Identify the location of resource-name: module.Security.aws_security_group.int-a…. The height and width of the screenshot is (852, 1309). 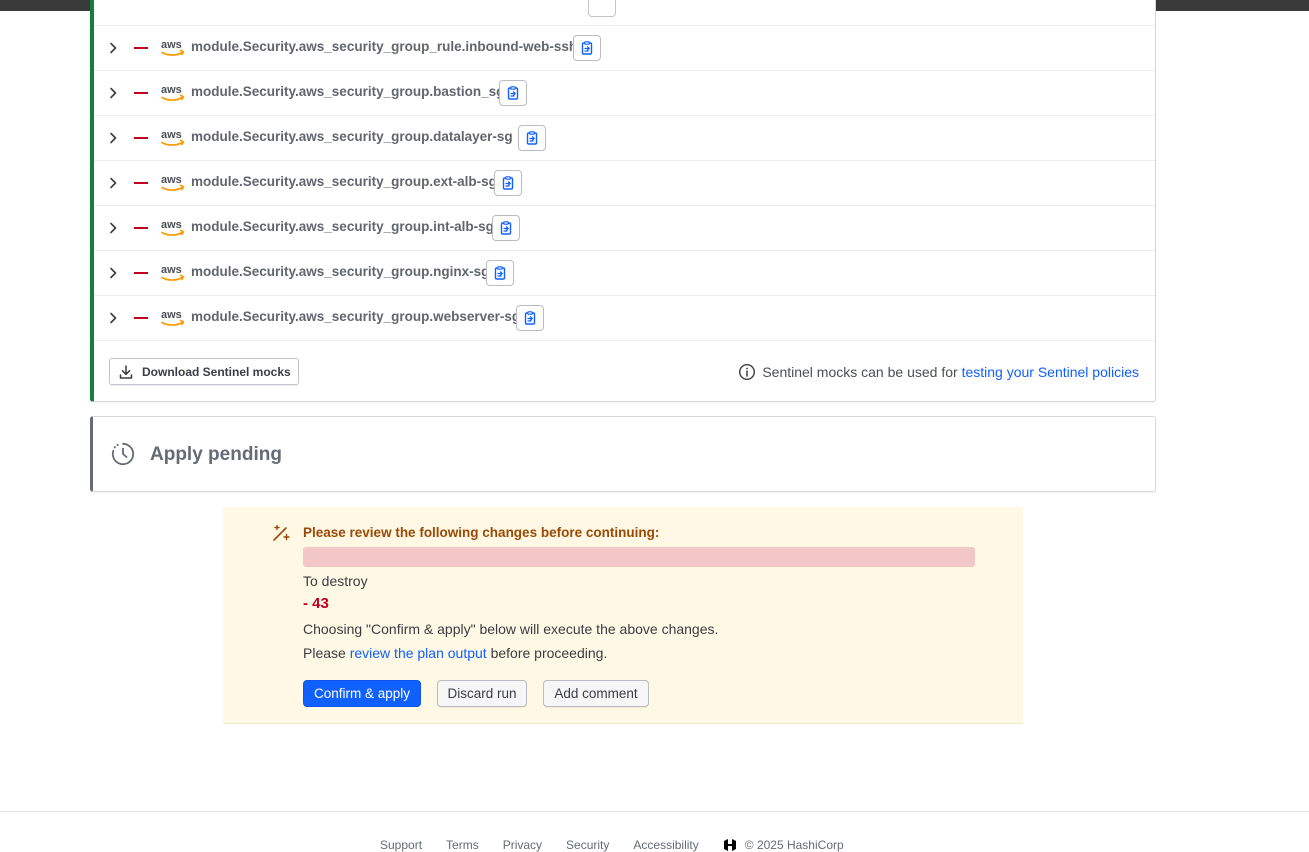
(342, 226).